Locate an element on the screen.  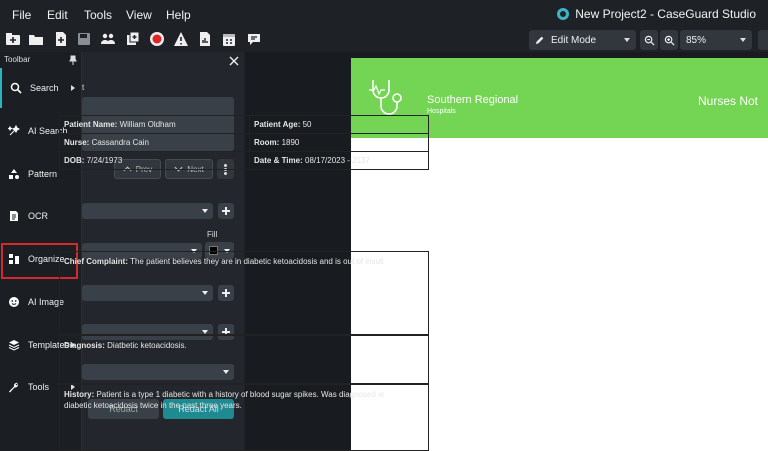
zoom-out-icon is located at coordinates (649, 40).